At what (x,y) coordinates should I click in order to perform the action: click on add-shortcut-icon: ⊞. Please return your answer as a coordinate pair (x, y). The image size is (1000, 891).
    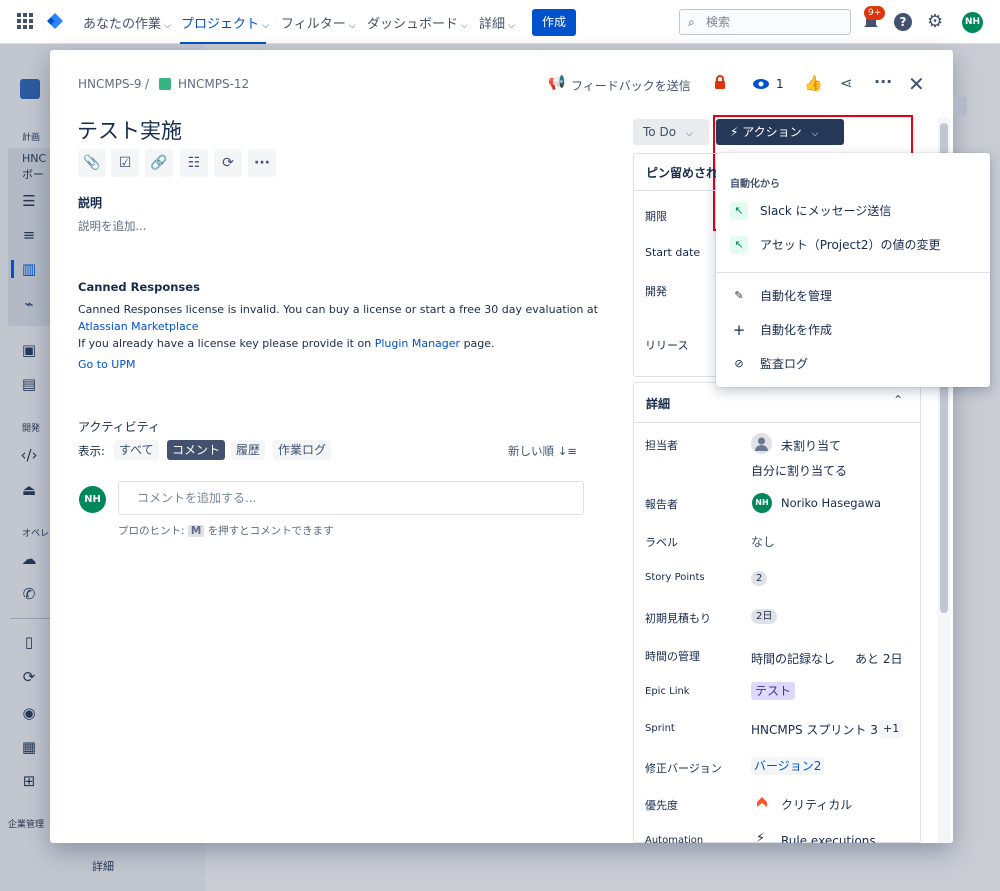
    Looking at the image, I should click on (29, 781).